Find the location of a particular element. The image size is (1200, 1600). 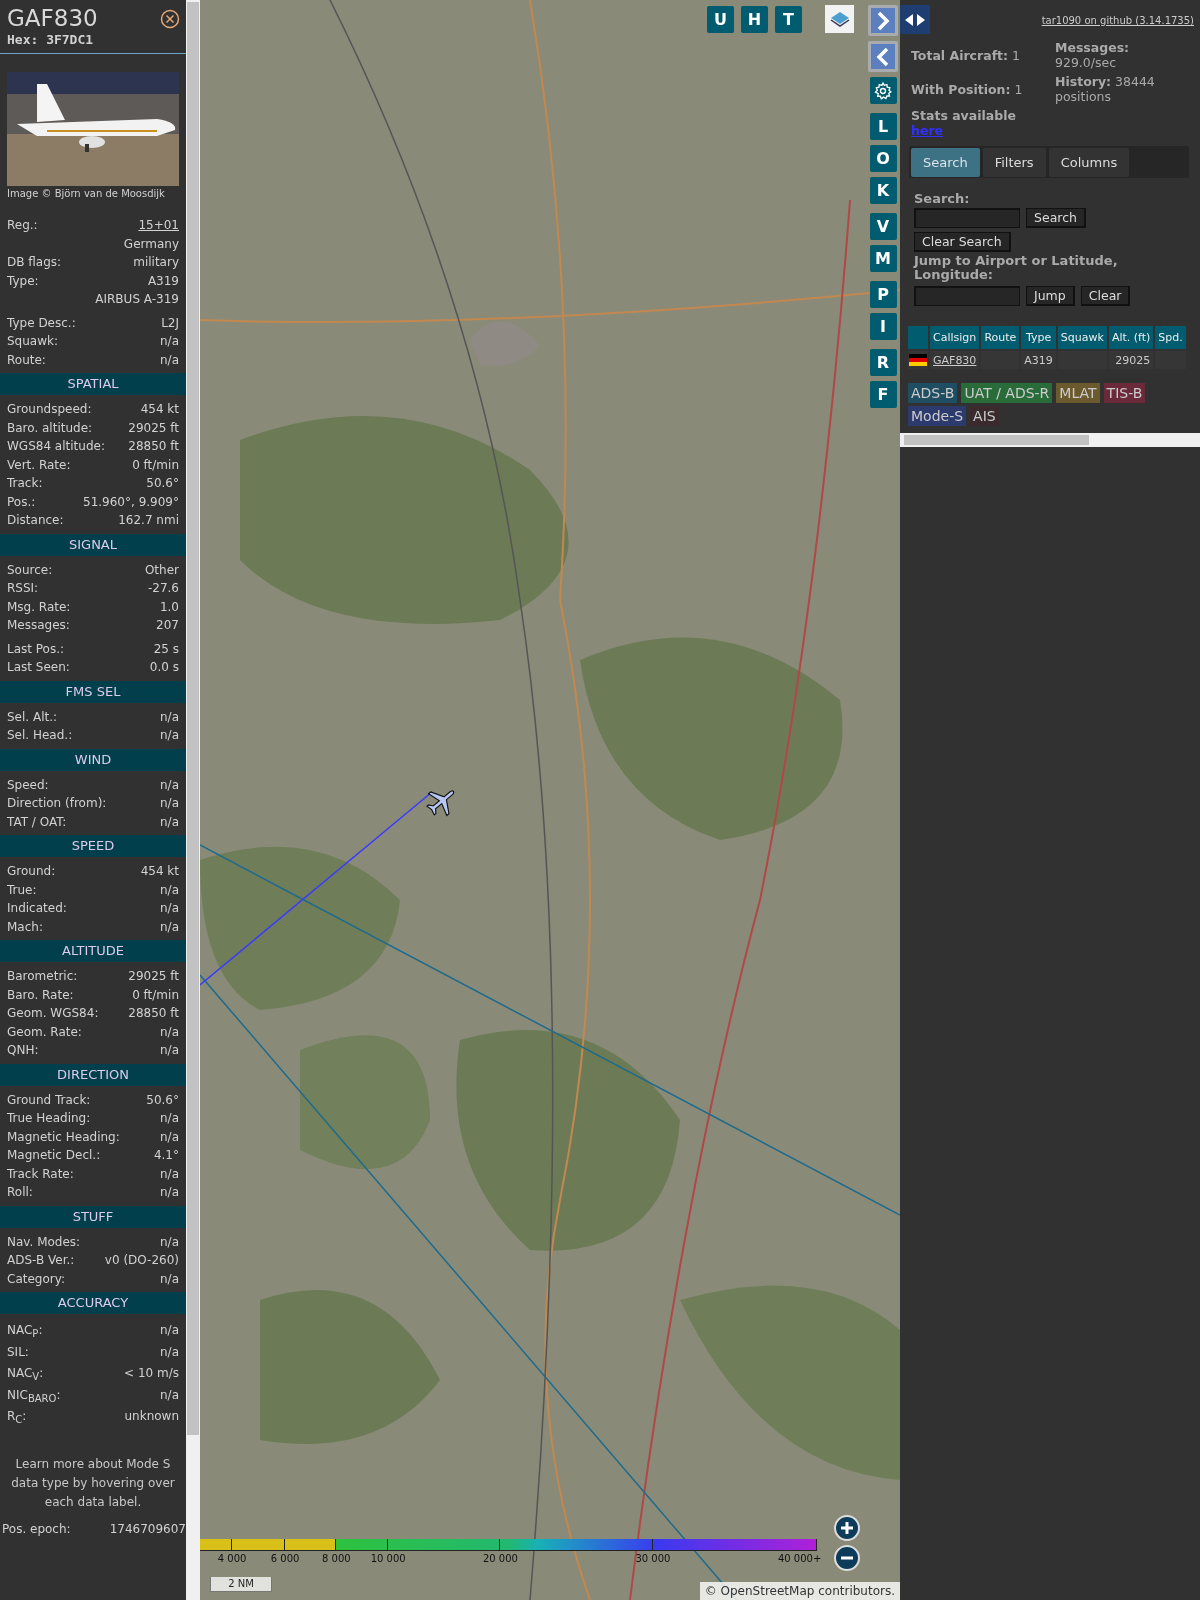

field-label: Last Pos.: is located at coordinates (36, 649).